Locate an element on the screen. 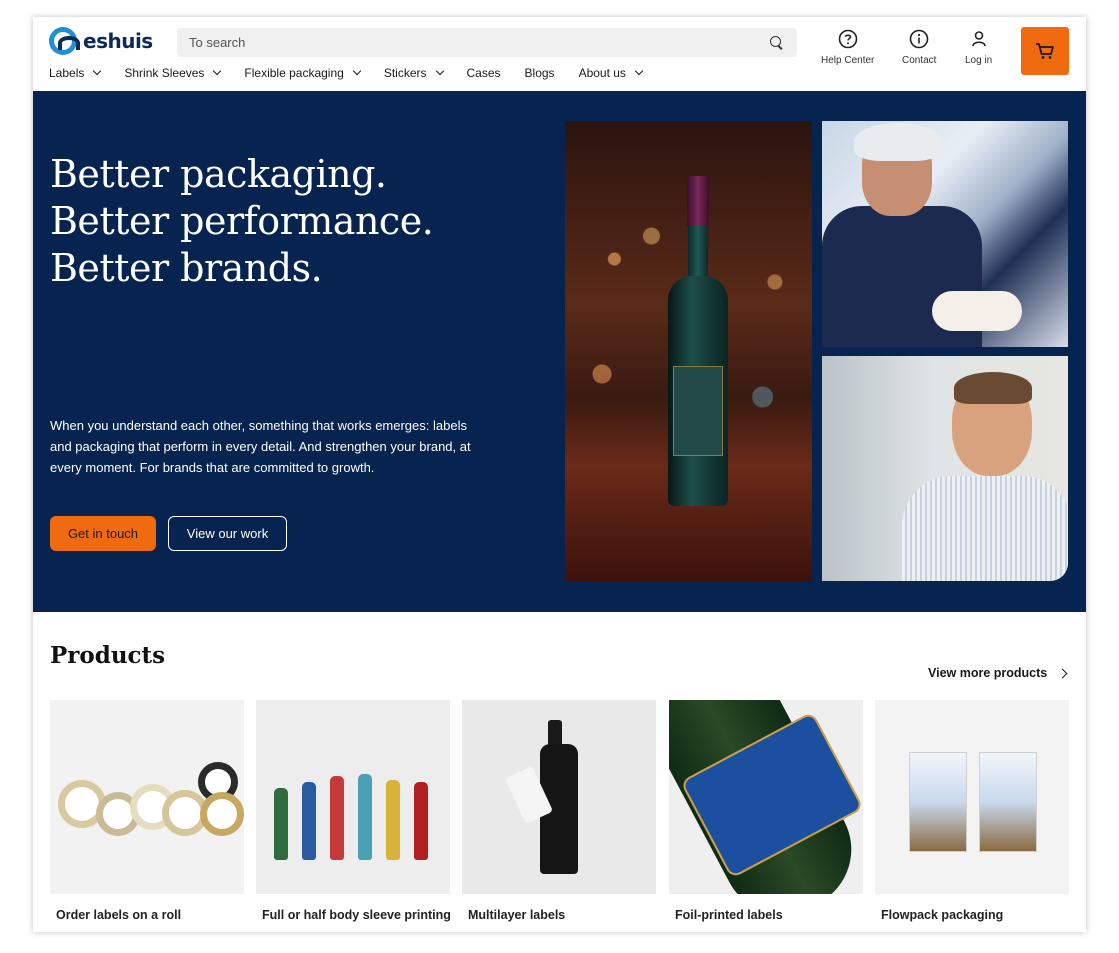 The image size is (1119, 953). label-rolls-image is located at coordinates (147, 797).